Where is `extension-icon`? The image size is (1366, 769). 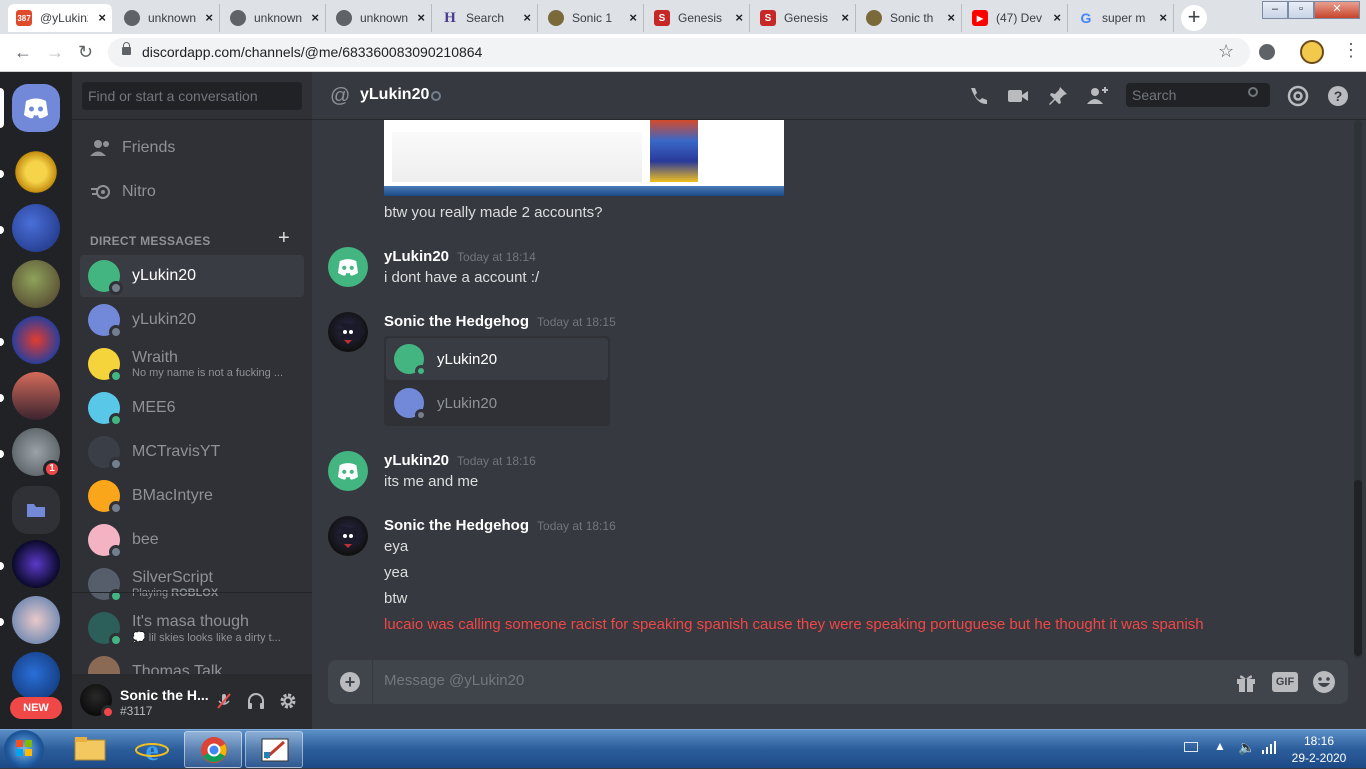 extension-icon is located at coordinates (1267, 52).